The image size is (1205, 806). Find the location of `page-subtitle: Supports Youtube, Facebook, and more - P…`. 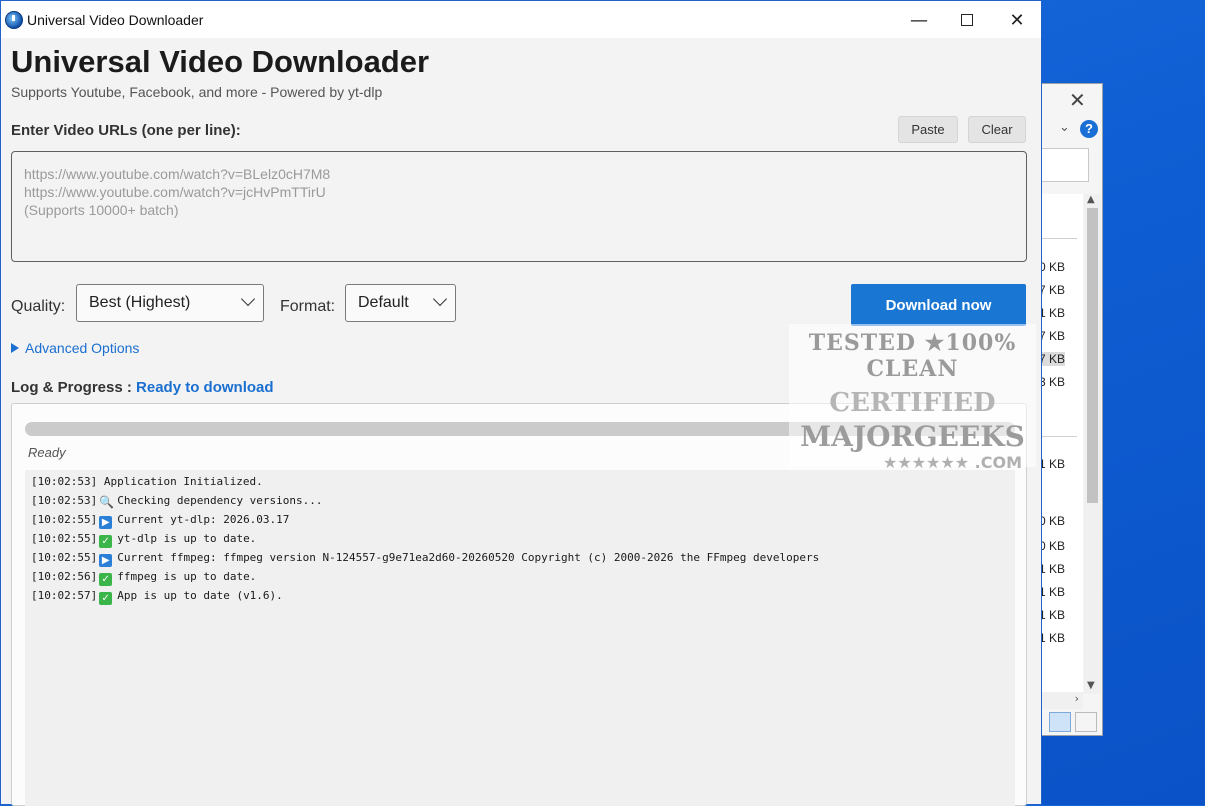

page-subtitle: Supports Youtube, Facebook, and more - P… is located at coordinates (197, 92).